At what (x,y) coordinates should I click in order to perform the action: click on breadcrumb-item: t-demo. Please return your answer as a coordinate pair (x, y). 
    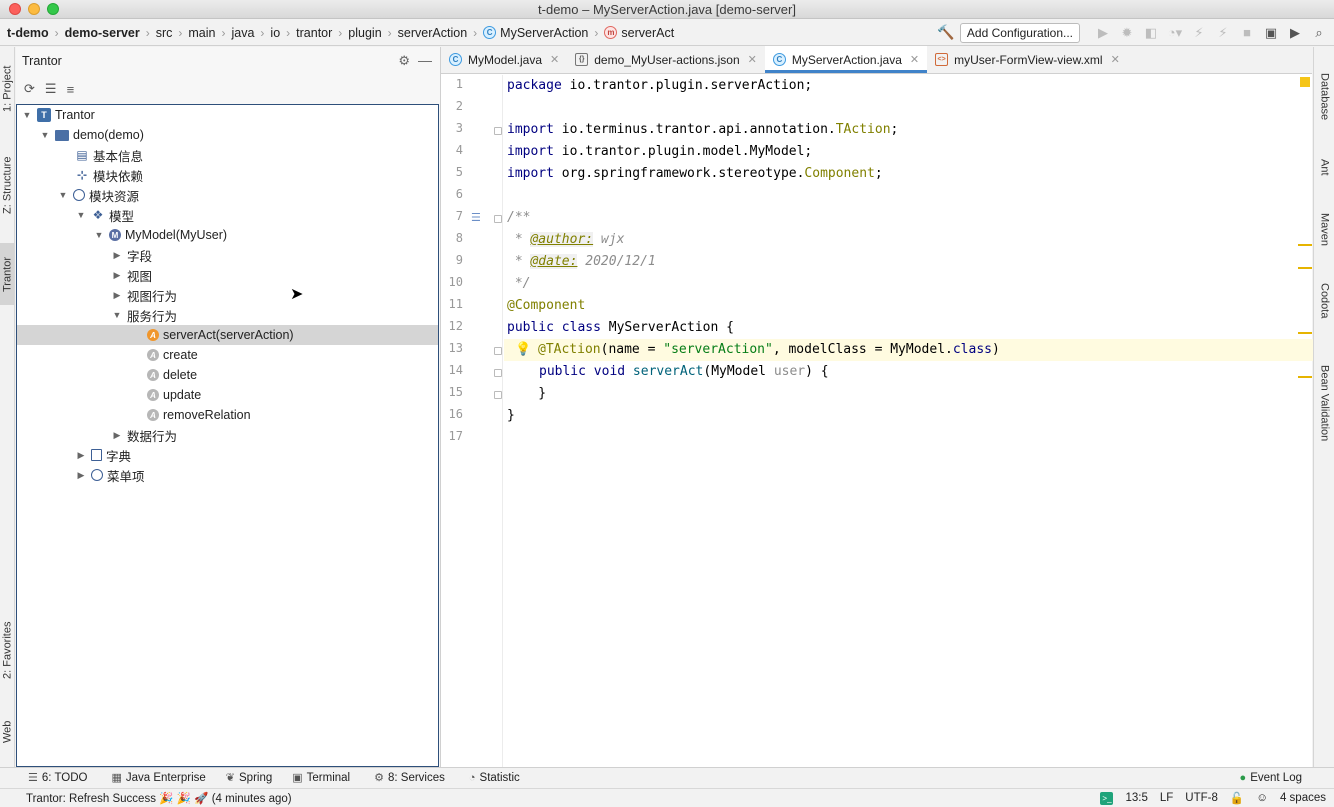
    Looking at the image, I should click on (28, 33).